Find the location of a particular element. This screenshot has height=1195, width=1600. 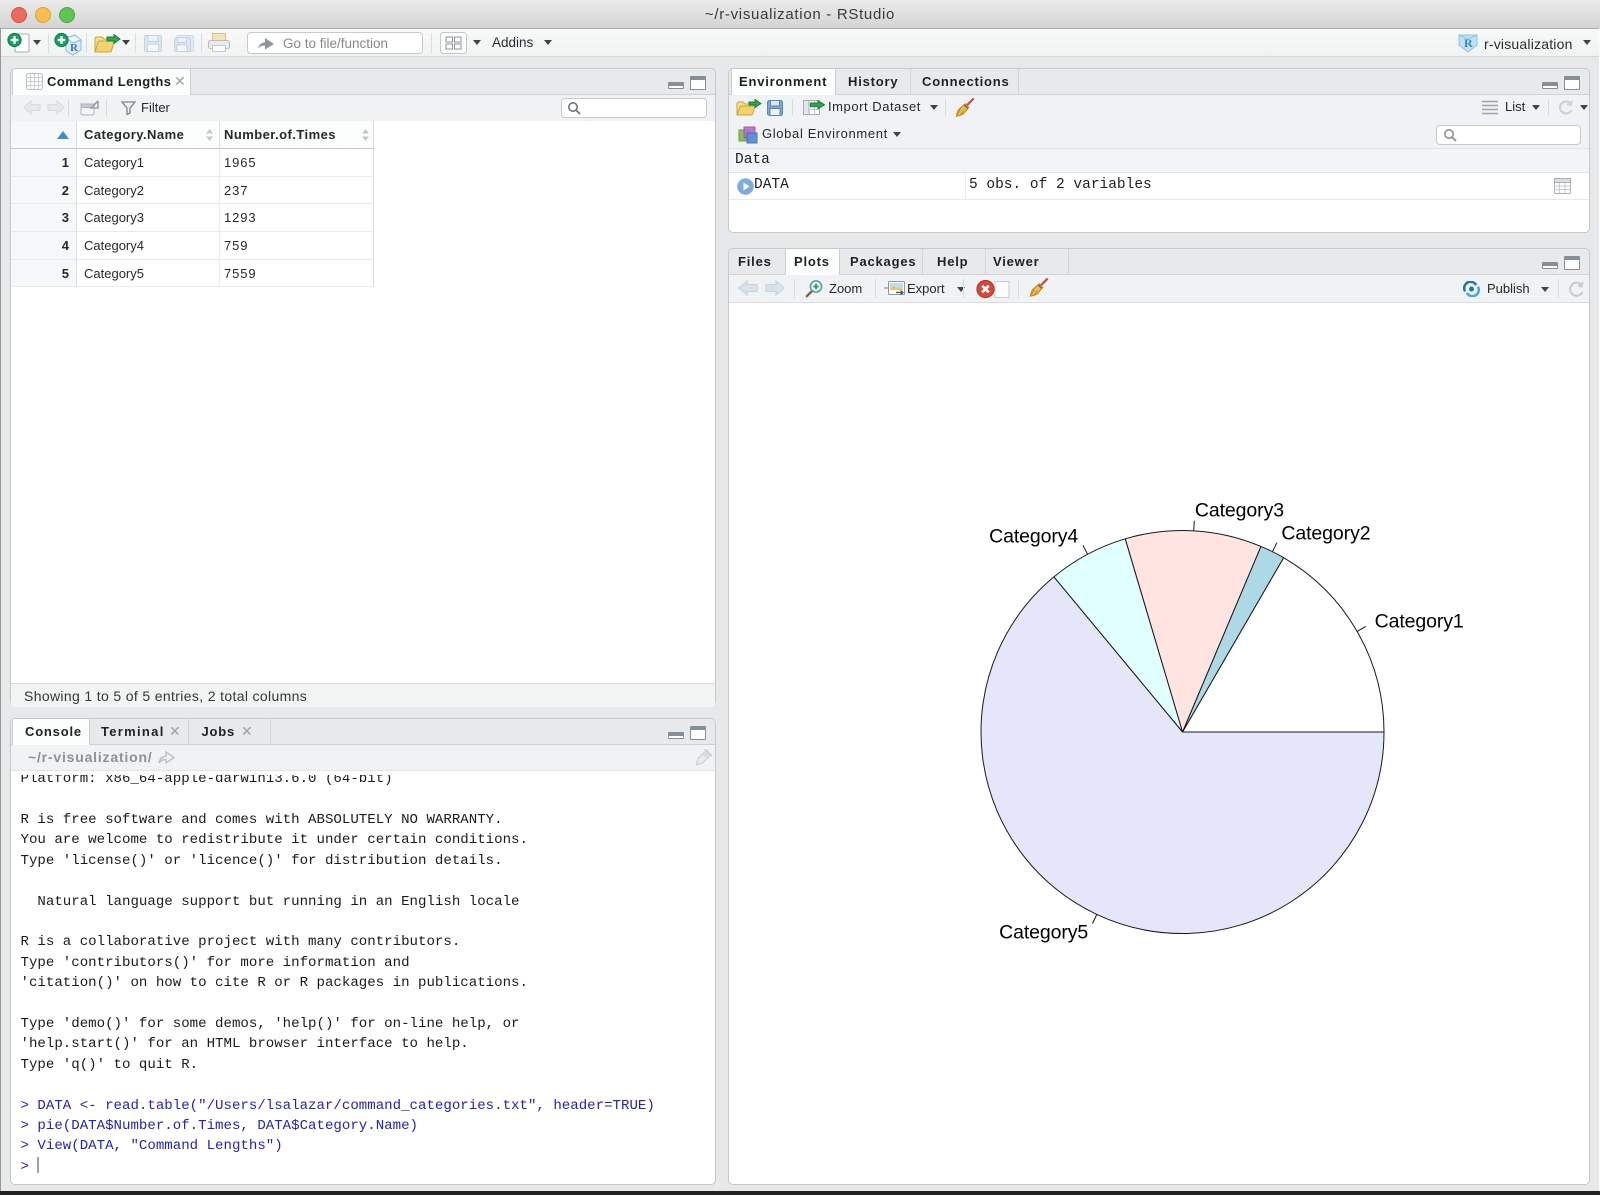

svg-text: Category1 is located at coordinates (1419, 621).